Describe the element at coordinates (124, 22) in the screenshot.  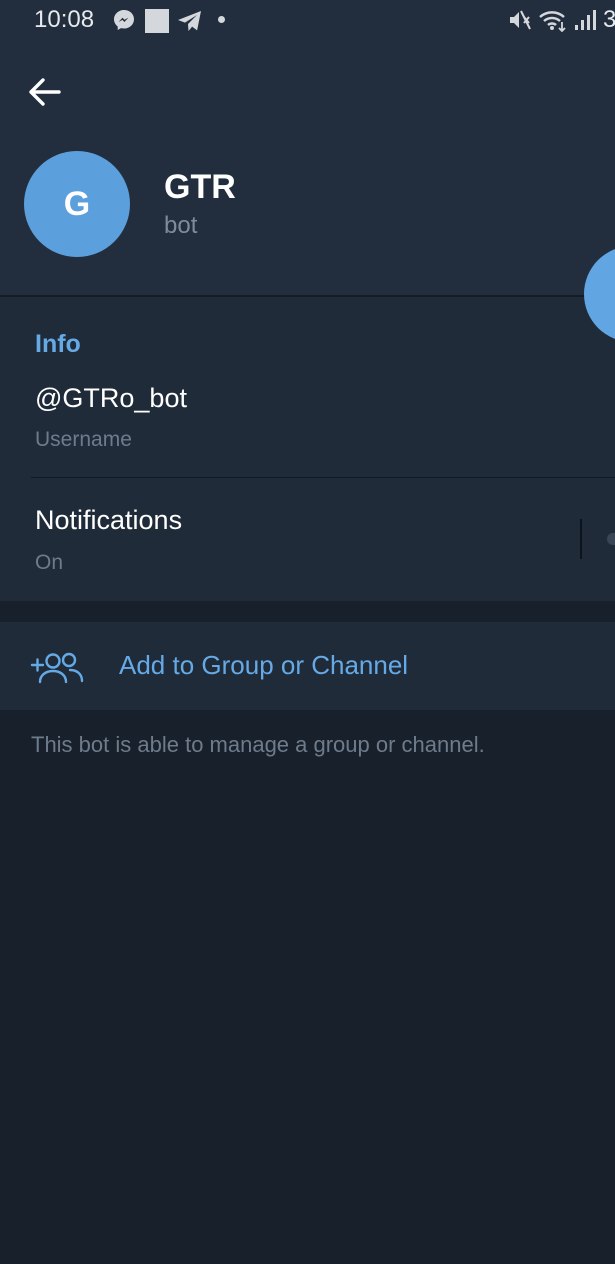
I see `messenger-icon` at that location.